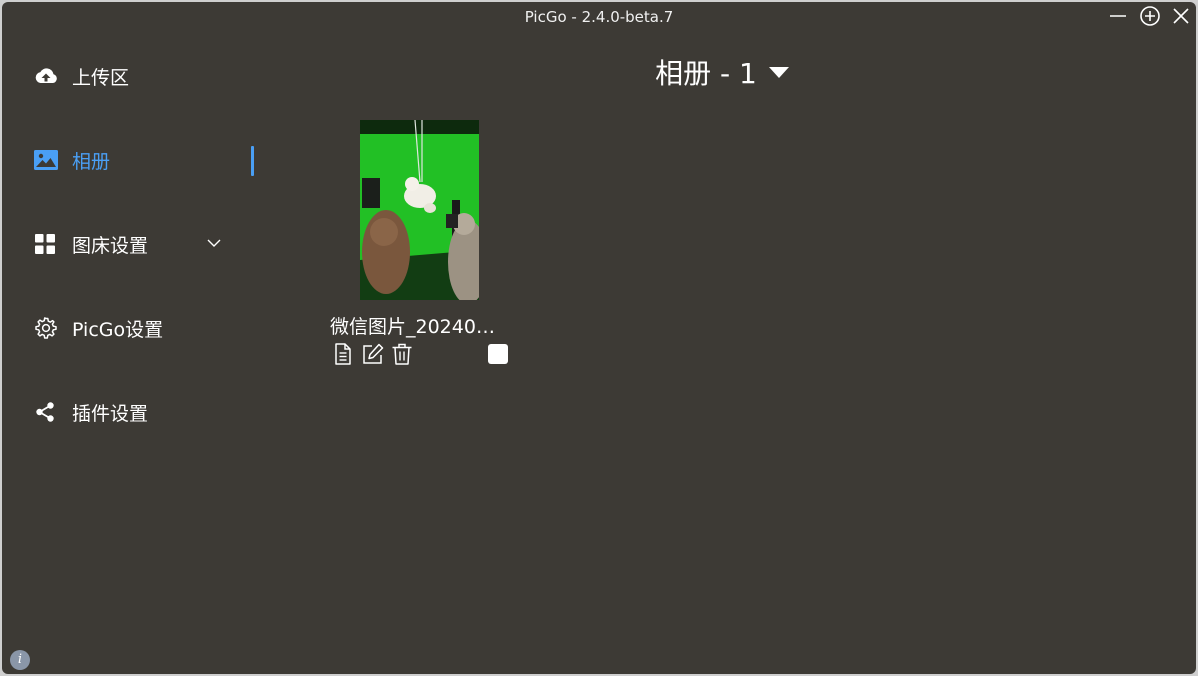 The image size is (1198, 676). What do you see at coordinates (118, 329) in the screenshot?
I see `sidebar-item-label: PicGo设置` at bounding box center [118, 329].